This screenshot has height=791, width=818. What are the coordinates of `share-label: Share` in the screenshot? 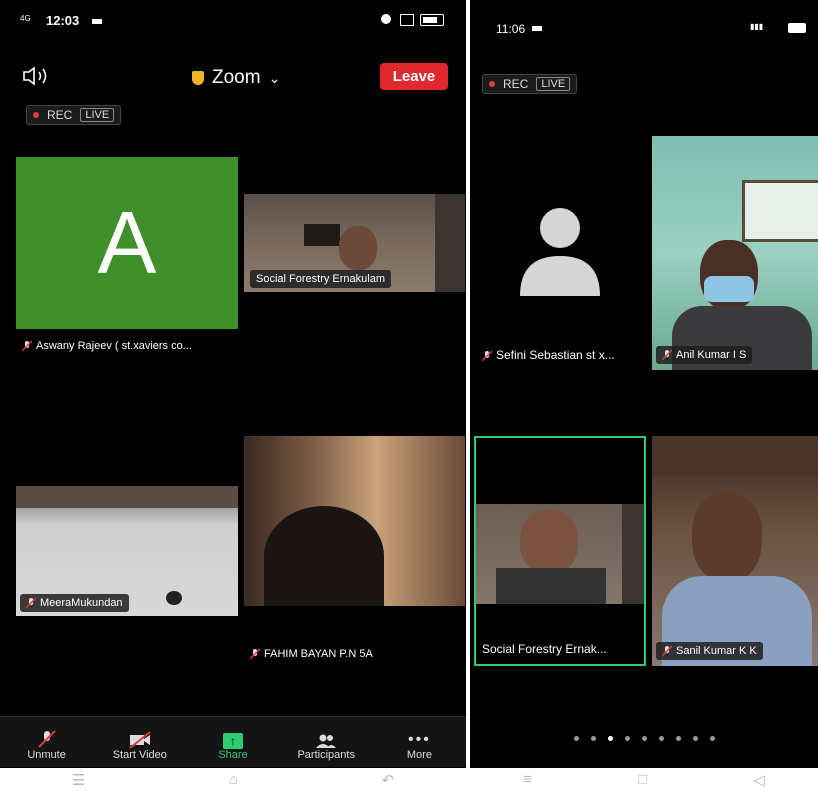 It's located at (233, 755).